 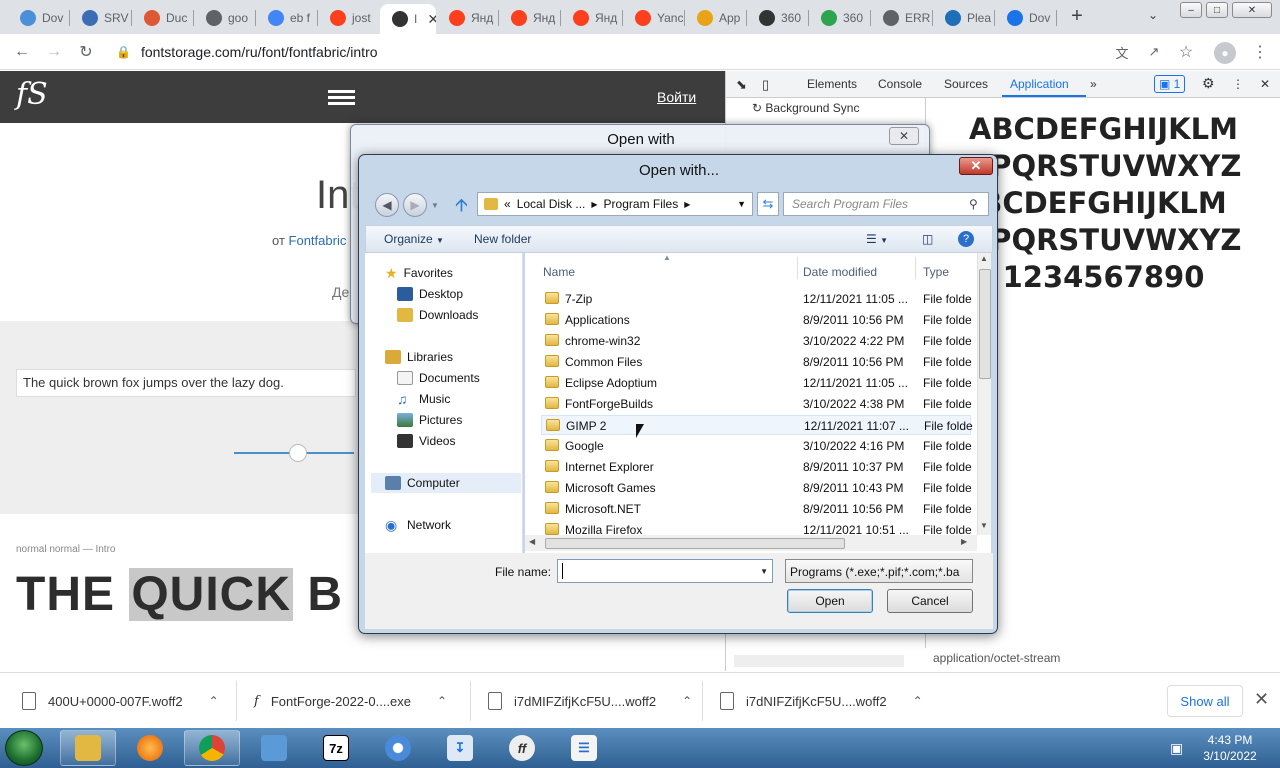 What do you see at coordinates (964, 541) in the screenshot?
I see `scroll-right-arrow-icon: ▶` at bounding box center [964, 541].